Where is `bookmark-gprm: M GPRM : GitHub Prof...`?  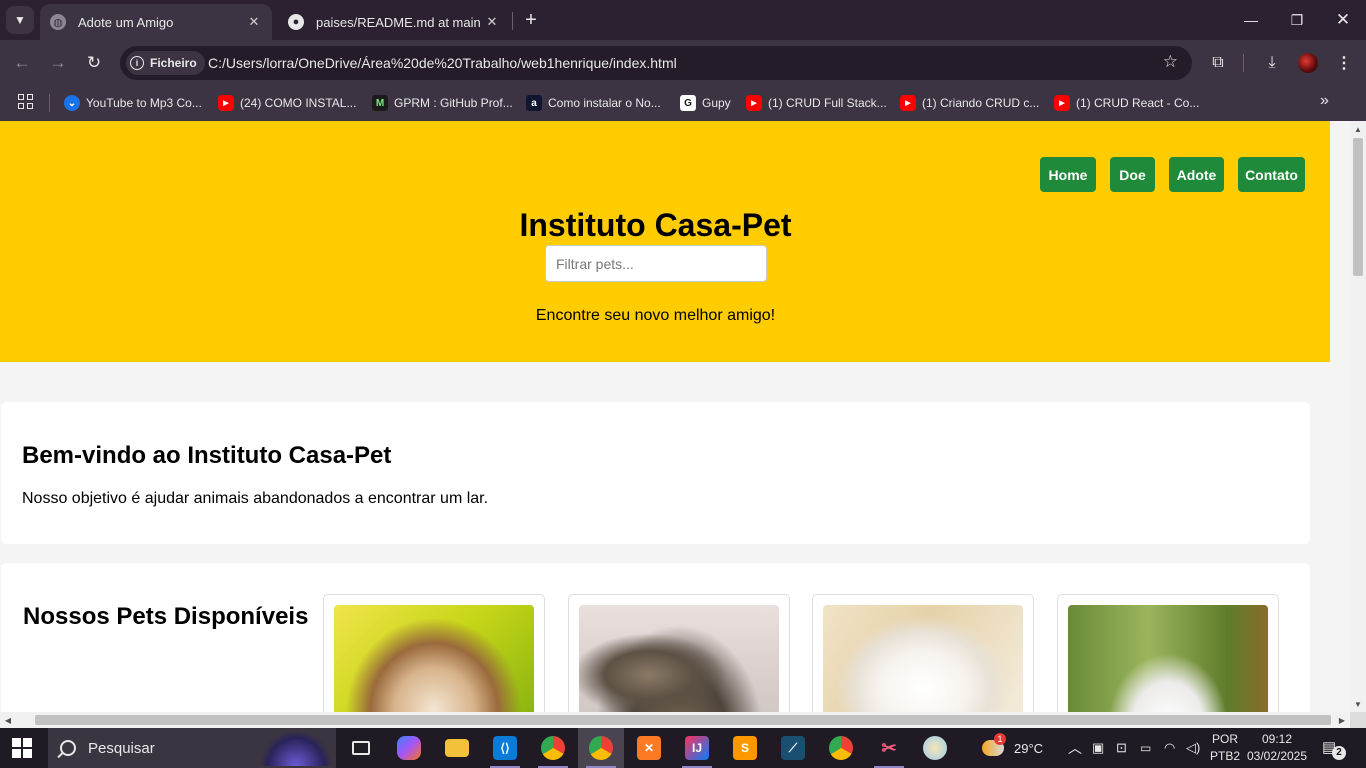 bookmark-gprm: M GPRM : GitHub Prof... is located at coordinates (442, 103).